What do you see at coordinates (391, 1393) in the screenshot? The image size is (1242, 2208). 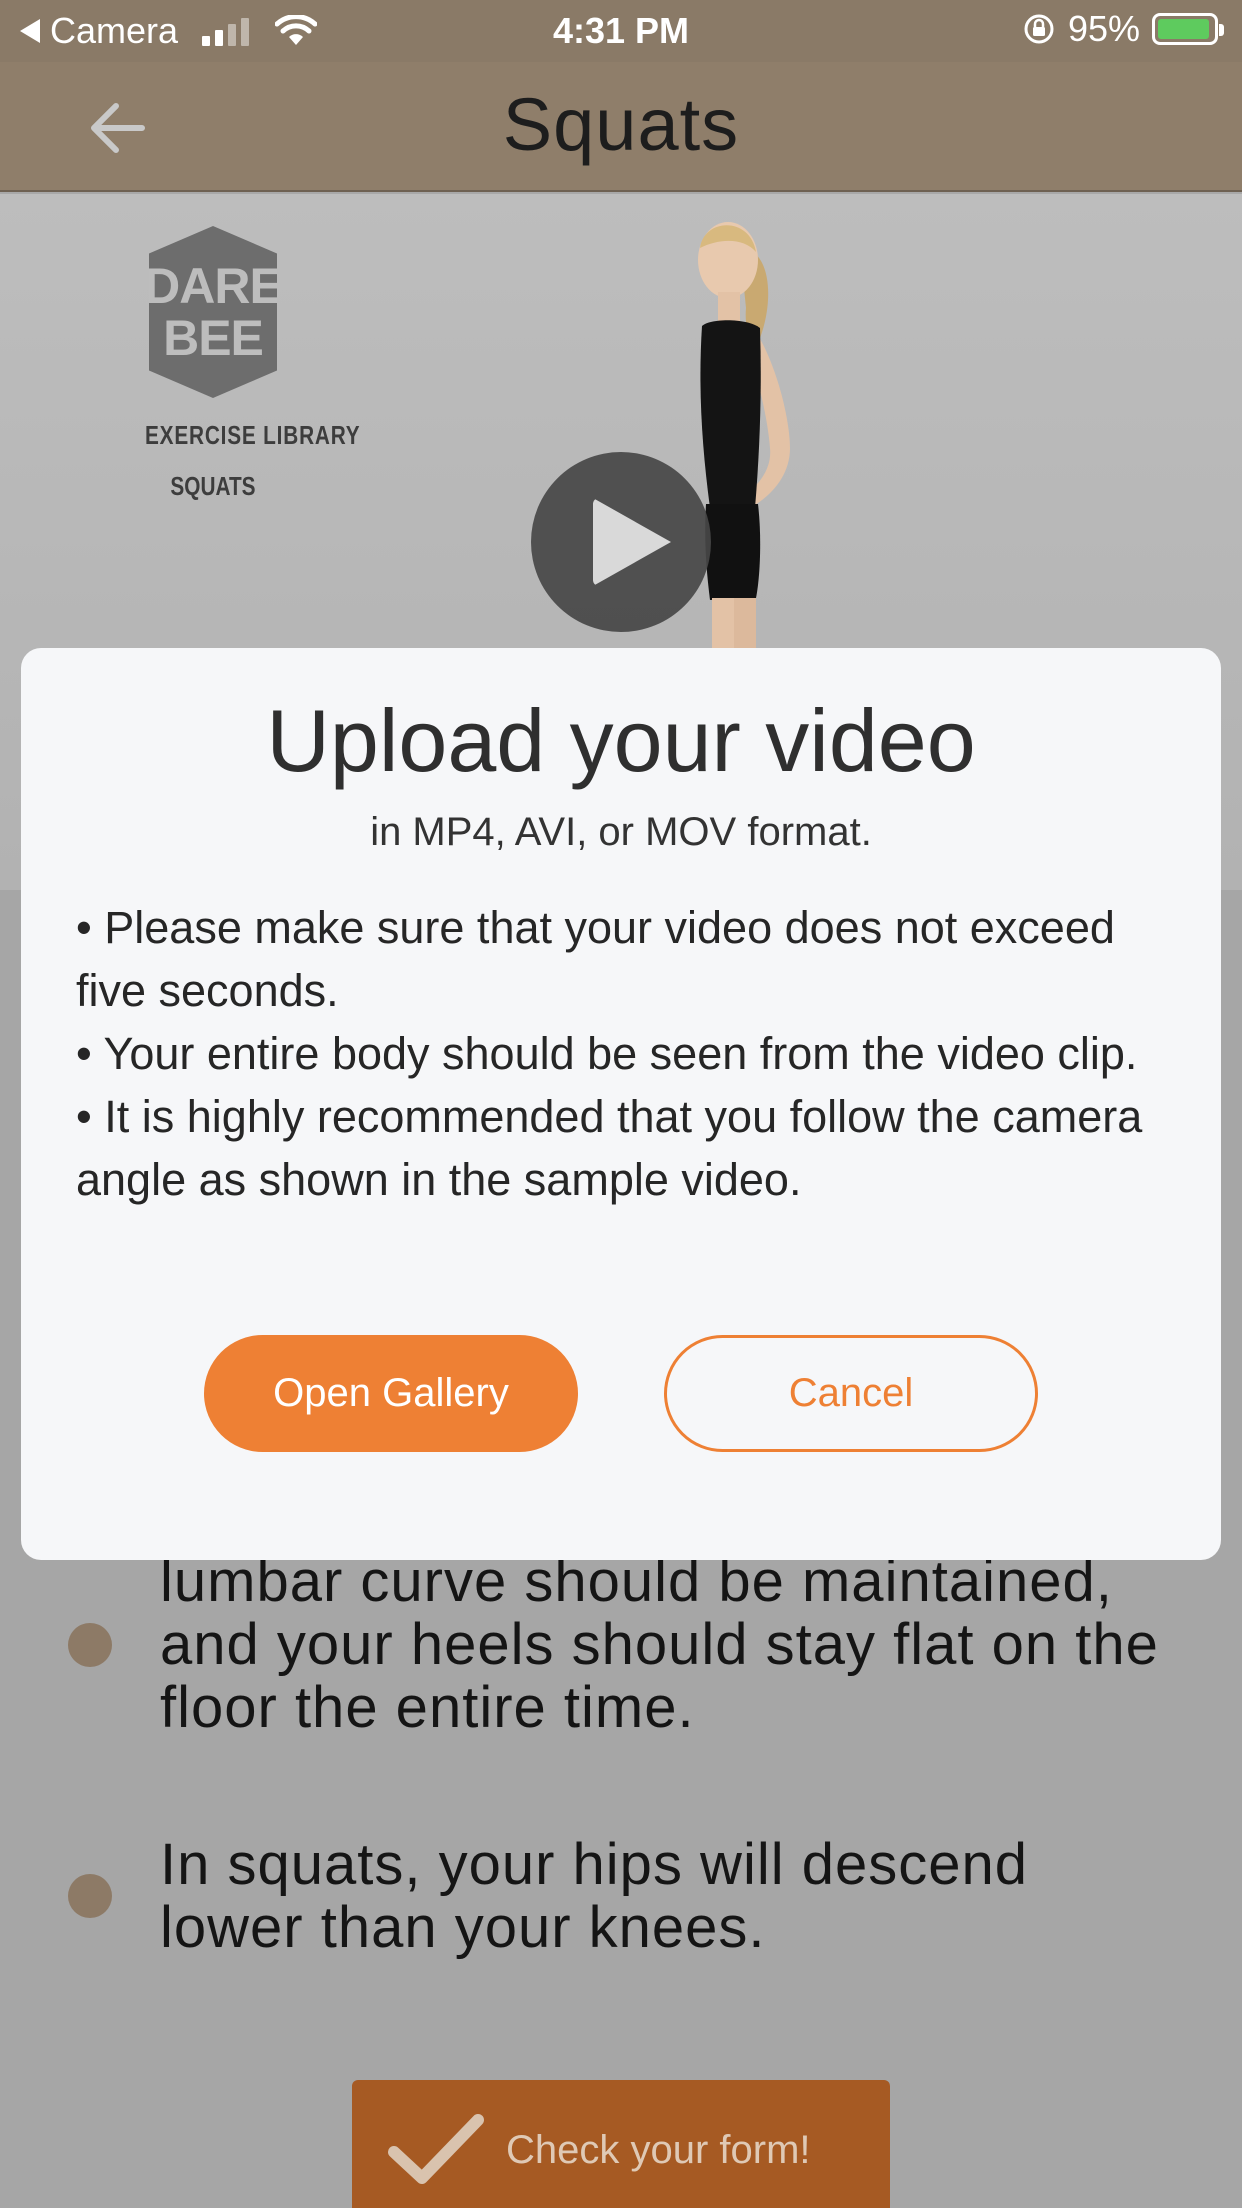 I see `open-gallery-button: Open Gallery` at bounding box center [391, 1393].